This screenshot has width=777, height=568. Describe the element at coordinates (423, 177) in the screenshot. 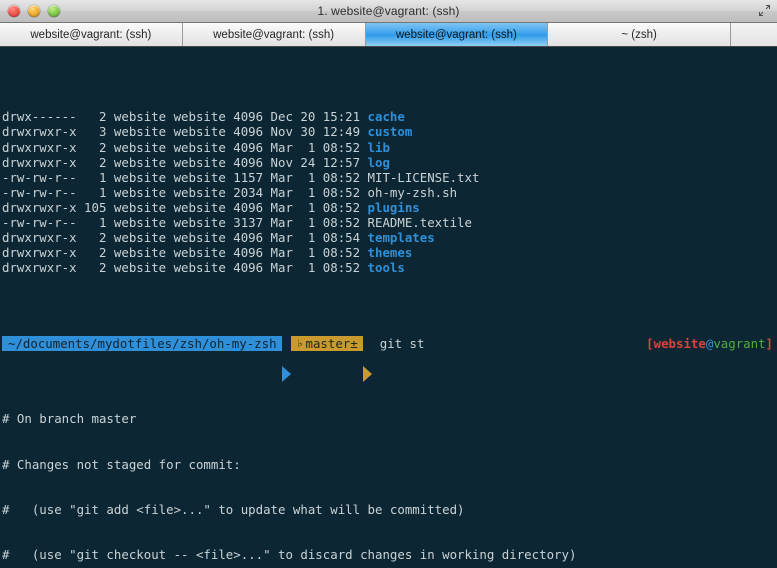

I see `listing-file-name: MIT-LICENSE.txt` at that location.